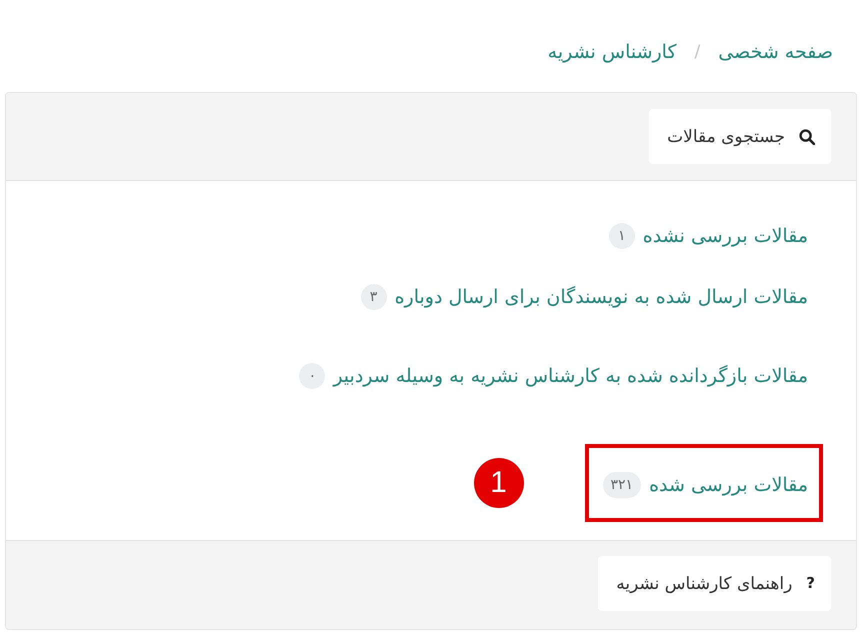 The width and height of the screenshot is (865, 635). Describe the element at coordinates (714, 583) in the screenshot. I see `help-button: ? راهنمای کارشناس نشریه` at that location.